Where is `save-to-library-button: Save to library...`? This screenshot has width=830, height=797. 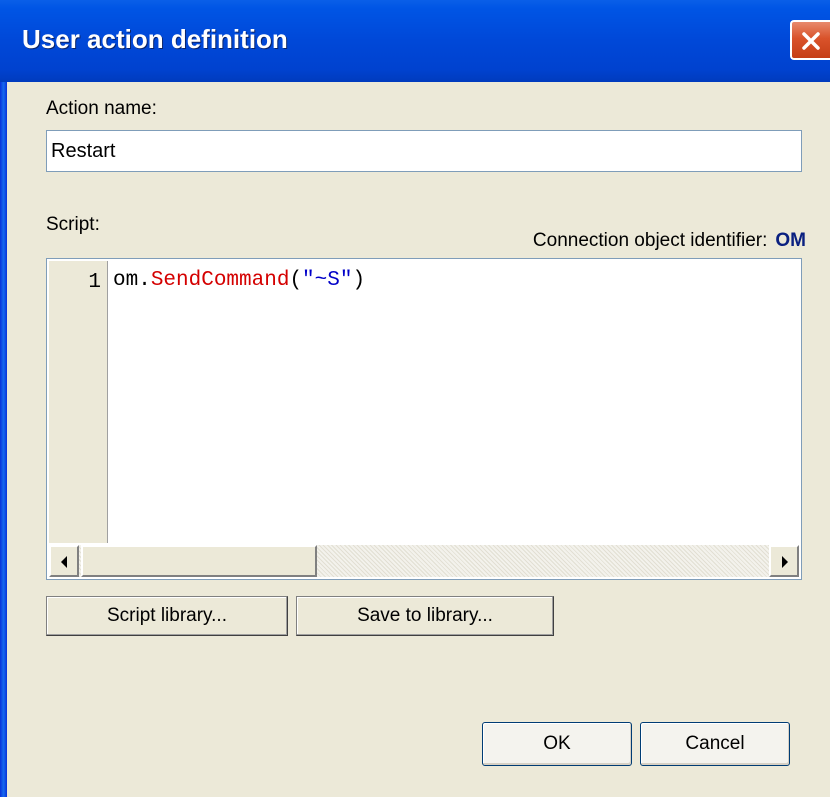 save-to-library-button: Save to library... is located at coordinates (425, 616).